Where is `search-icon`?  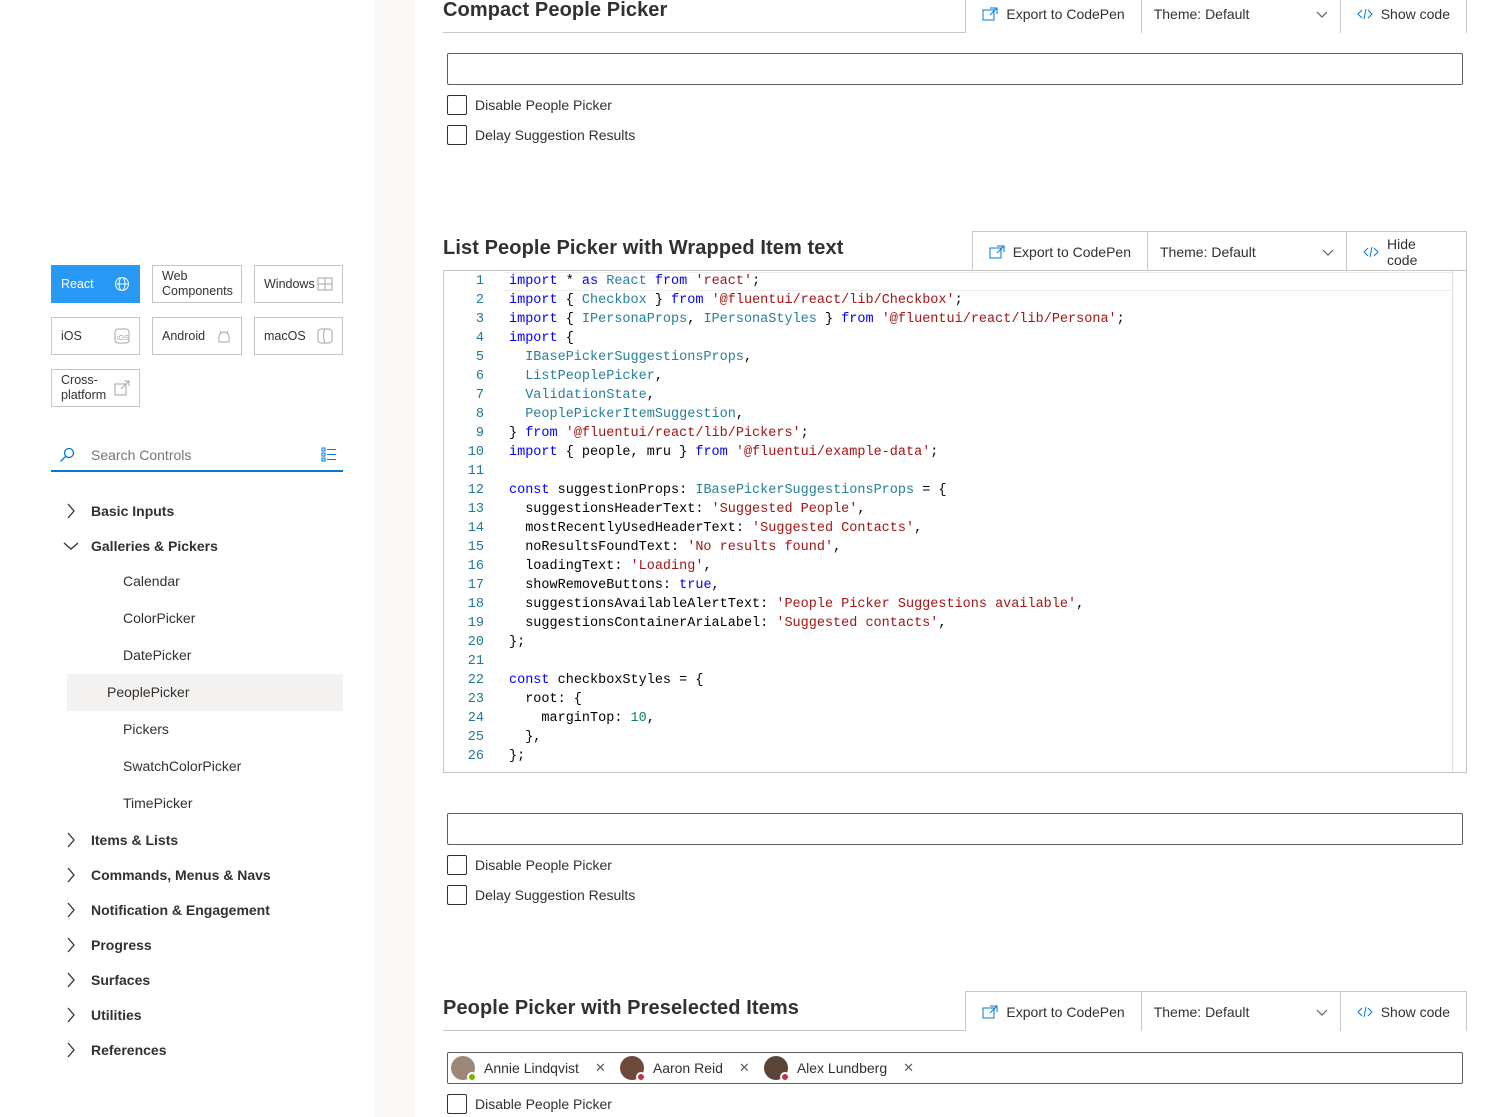
search-icon is located at coordinates (67, 455).